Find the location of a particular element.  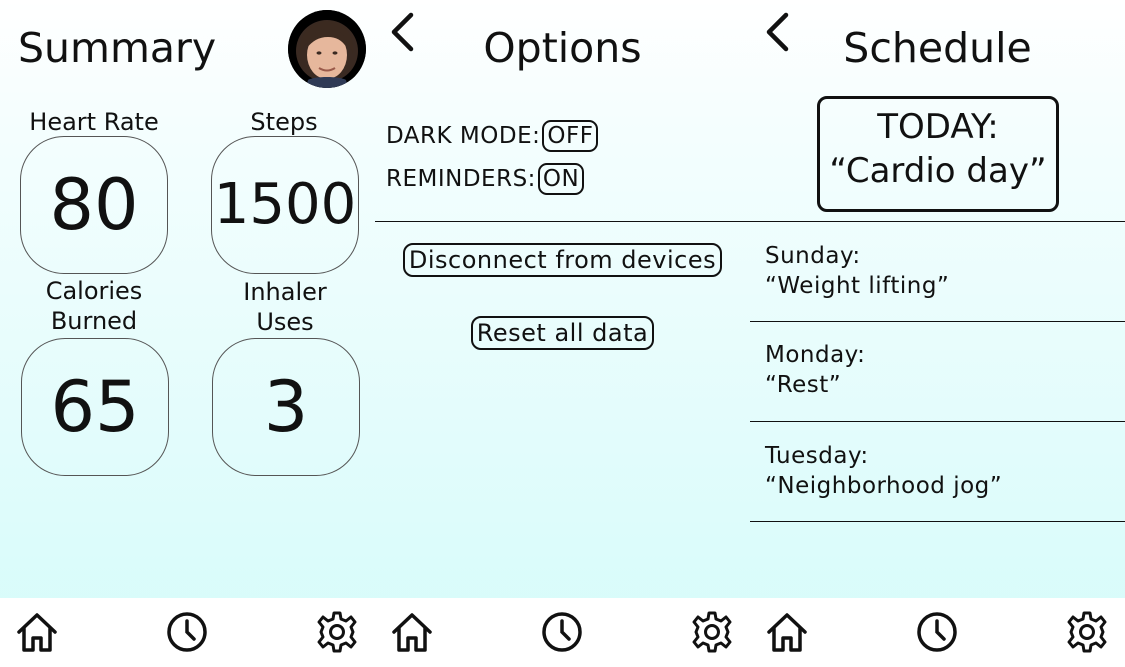

schedule-day: Tuesday: is located at coordinates (817, 456).